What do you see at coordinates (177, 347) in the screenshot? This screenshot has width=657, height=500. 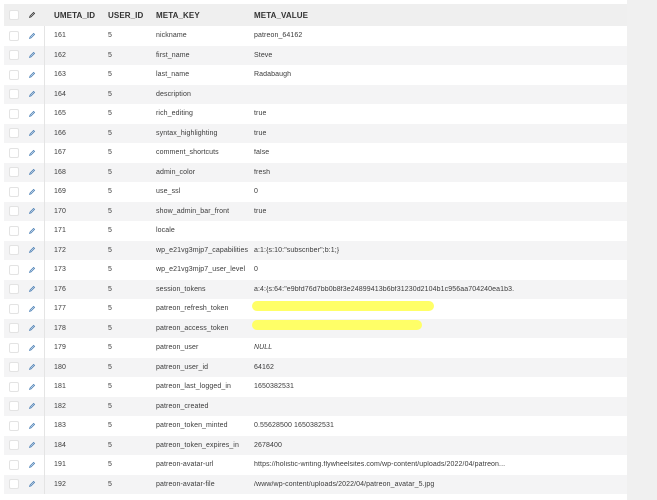 I see `cell-meta-key: patreon_user` at bounding box center [177, 347].